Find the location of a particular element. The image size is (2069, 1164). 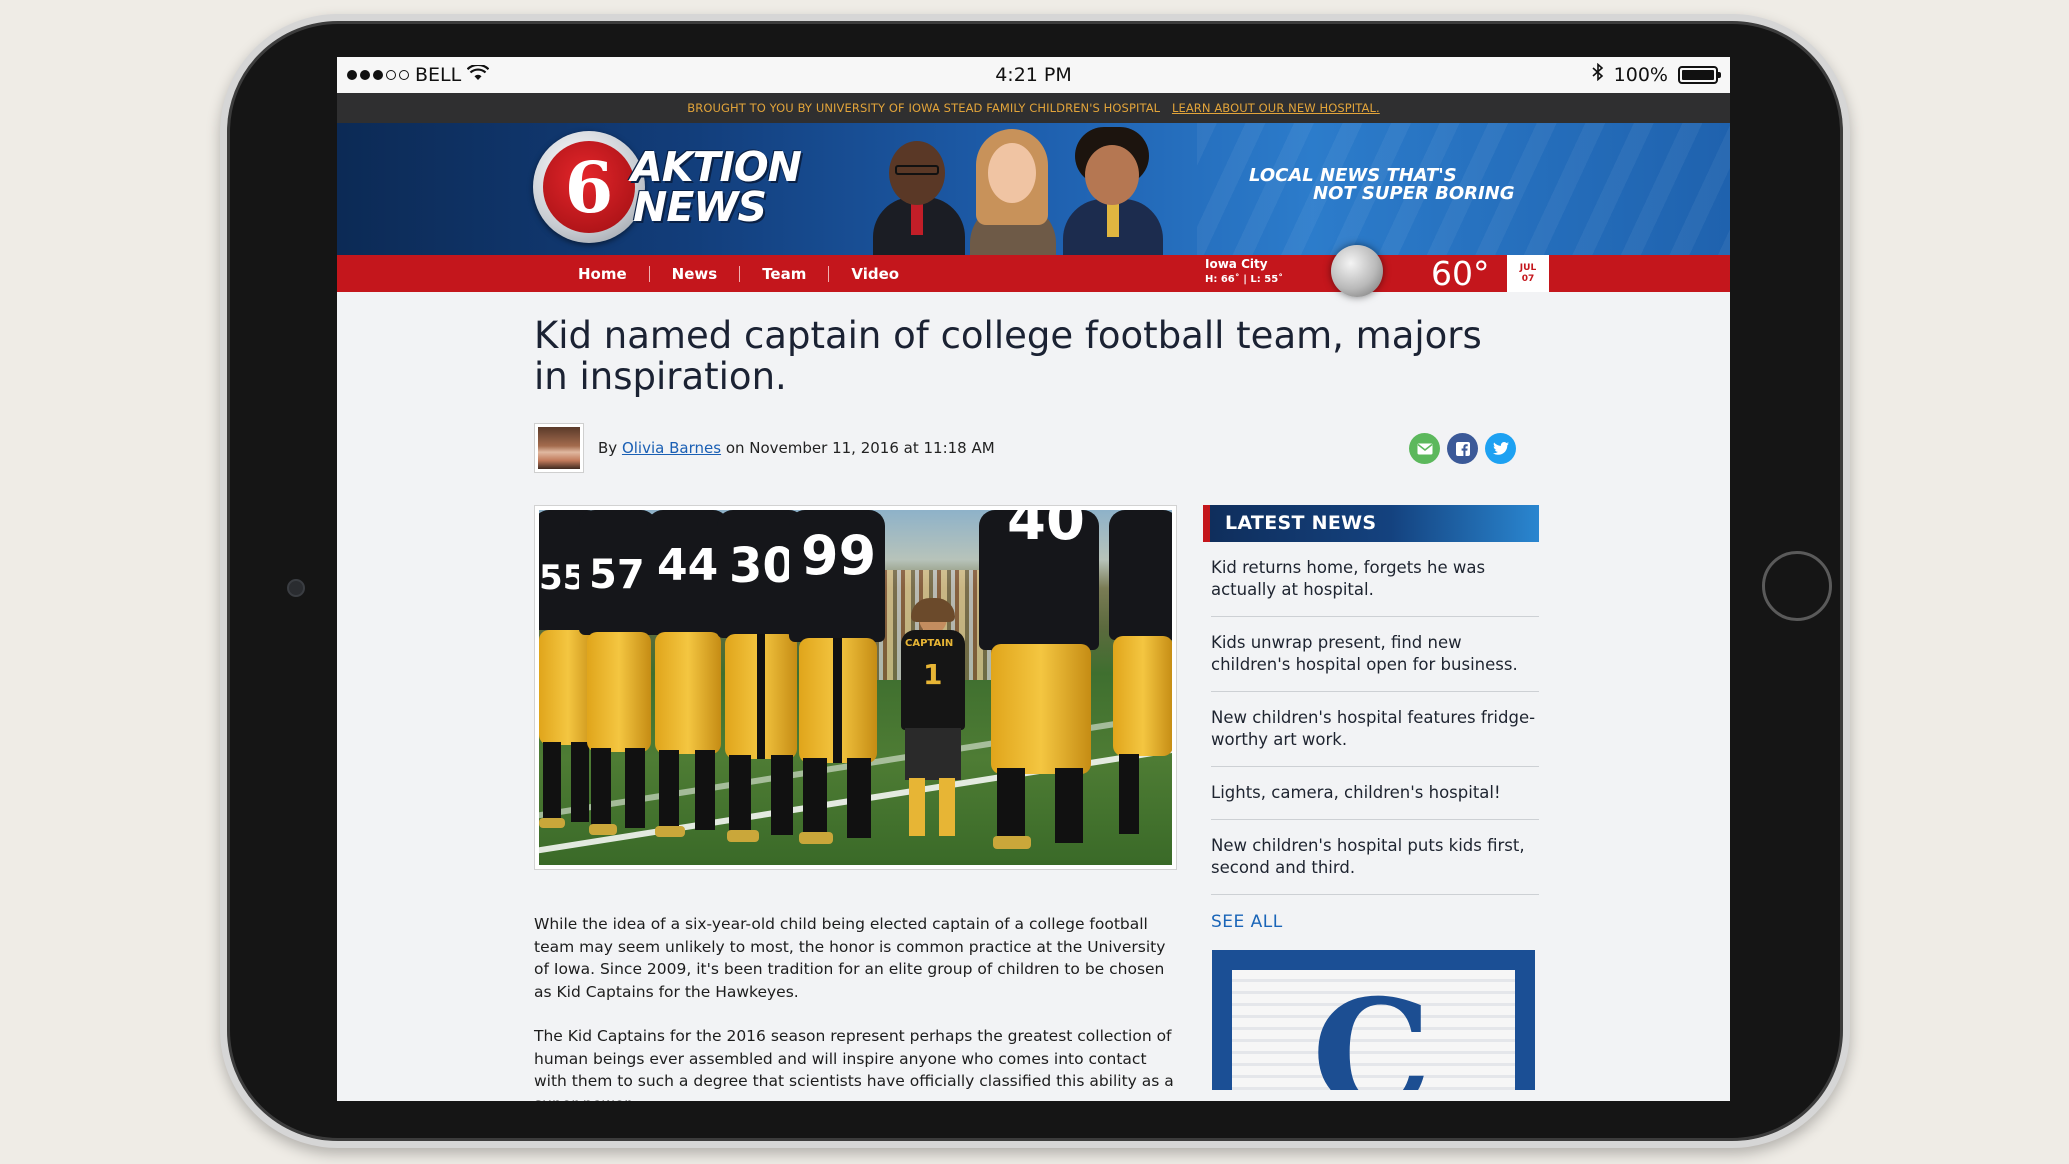

bluetooth-icon is located at coordinates (1598, 74).